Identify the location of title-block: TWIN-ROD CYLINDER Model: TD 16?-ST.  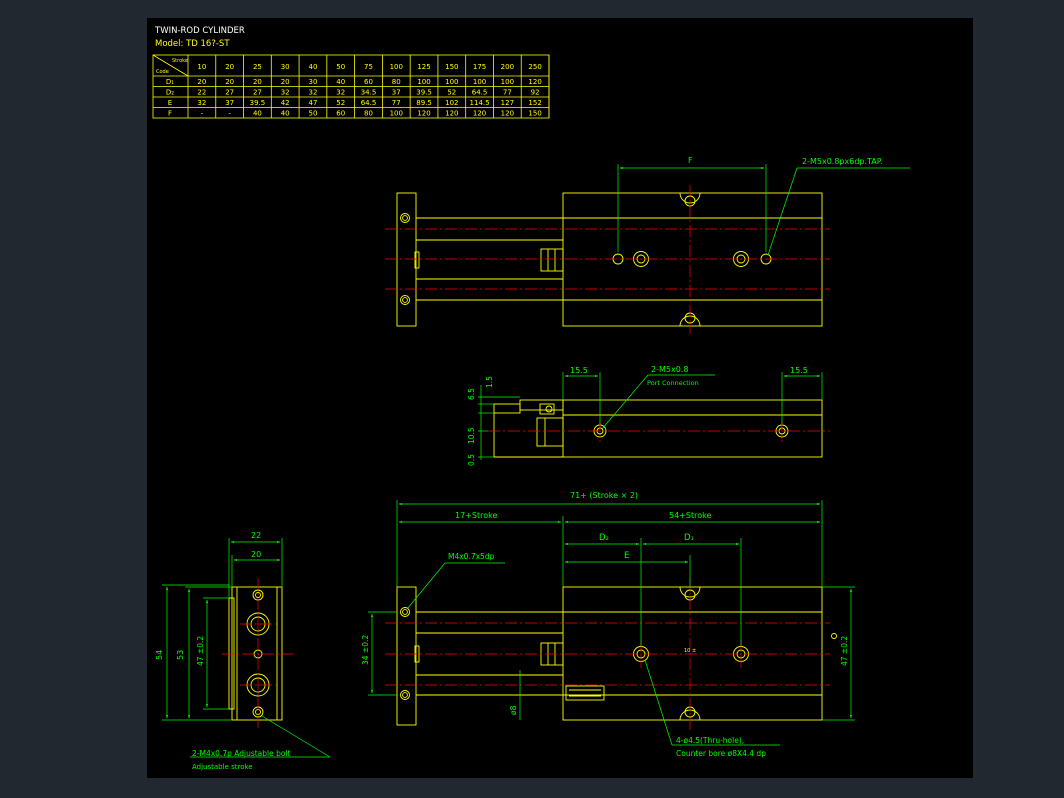
(199, 37).